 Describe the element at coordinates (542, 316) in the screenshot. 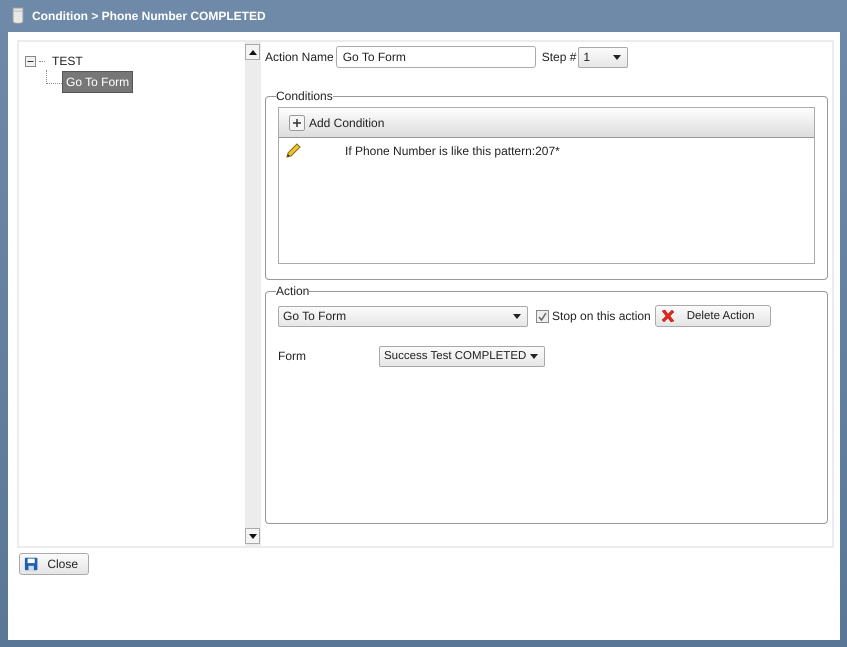

I see `stop-checkbox` at that location.